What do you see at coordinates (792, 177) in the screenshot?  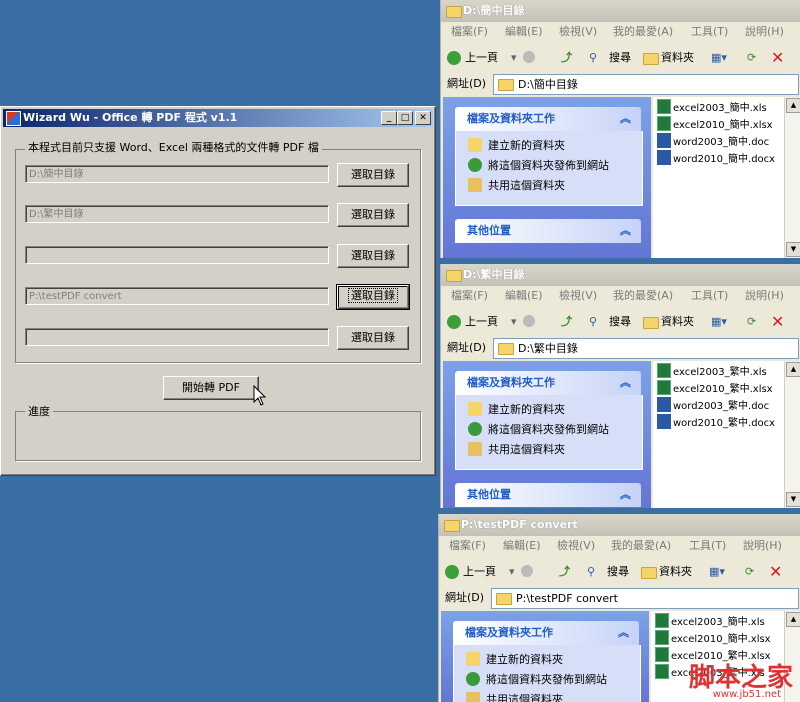 I see `explorer-1-scrollbar: ▲ ▼` at bounding box center [792, 177].